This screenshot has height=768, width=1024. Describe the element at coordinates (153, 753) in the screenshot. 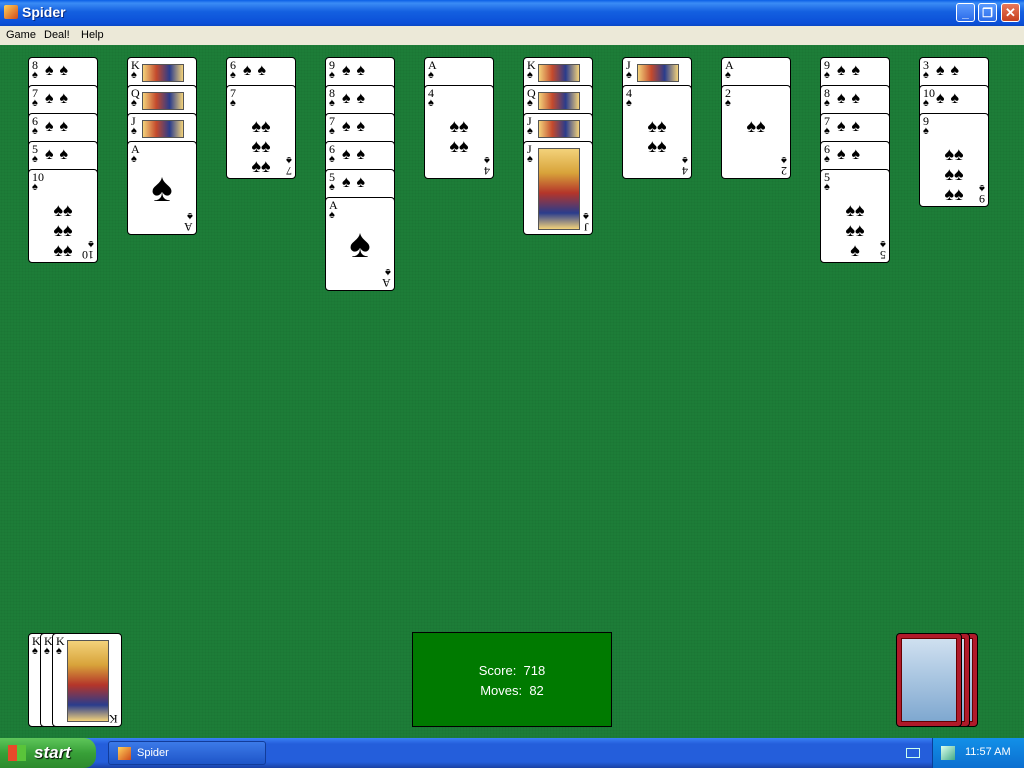

I see `taskbar-item-label: Spider` at that location.